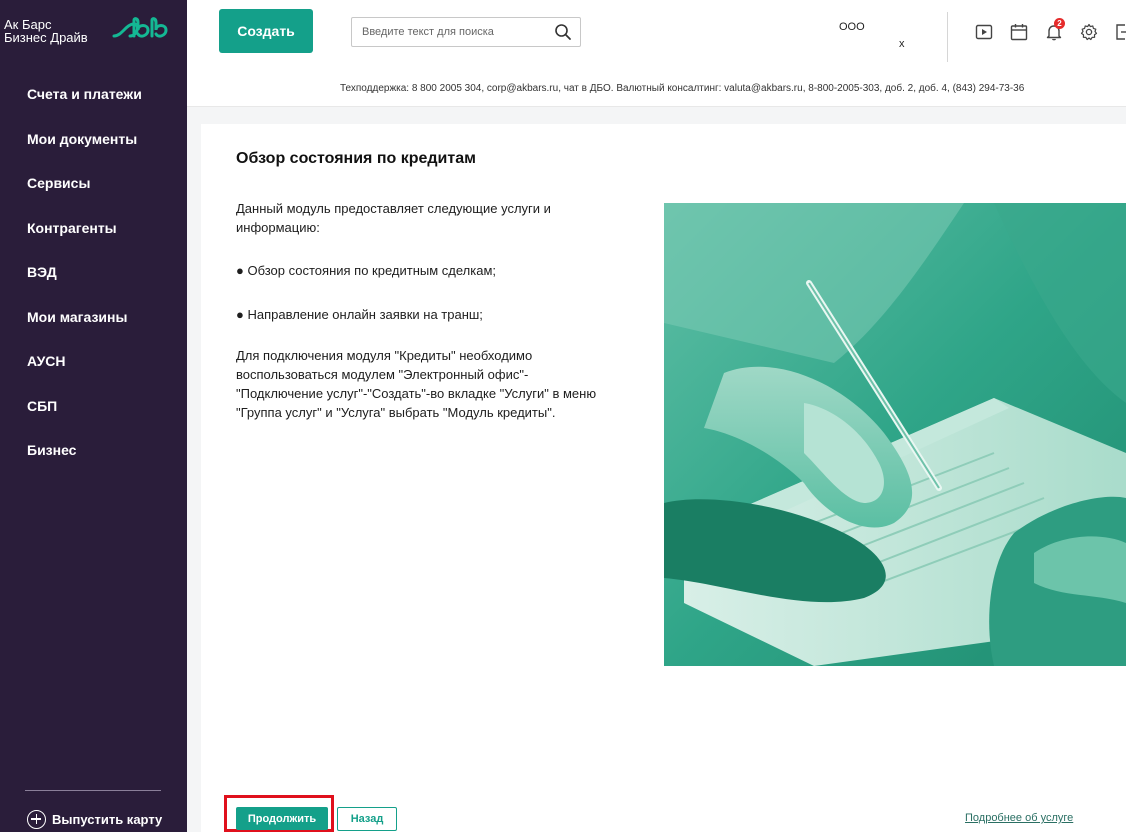 The width and height of the screenshot is (1126, 832). I want to click on sidebar-item-ausn: АУСН, so click(93, 361).